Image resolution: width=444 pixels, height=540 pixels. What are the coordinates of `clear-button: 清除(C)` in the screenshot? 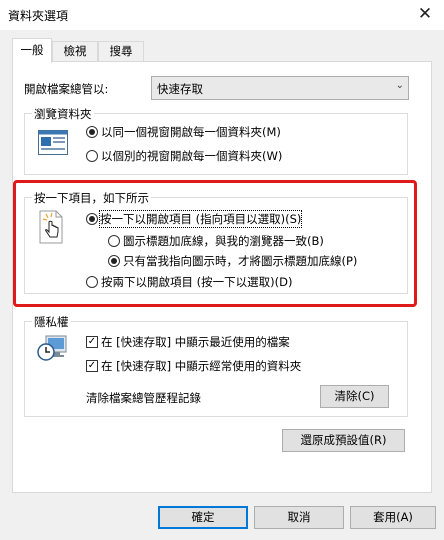 It's located at (354, 396).